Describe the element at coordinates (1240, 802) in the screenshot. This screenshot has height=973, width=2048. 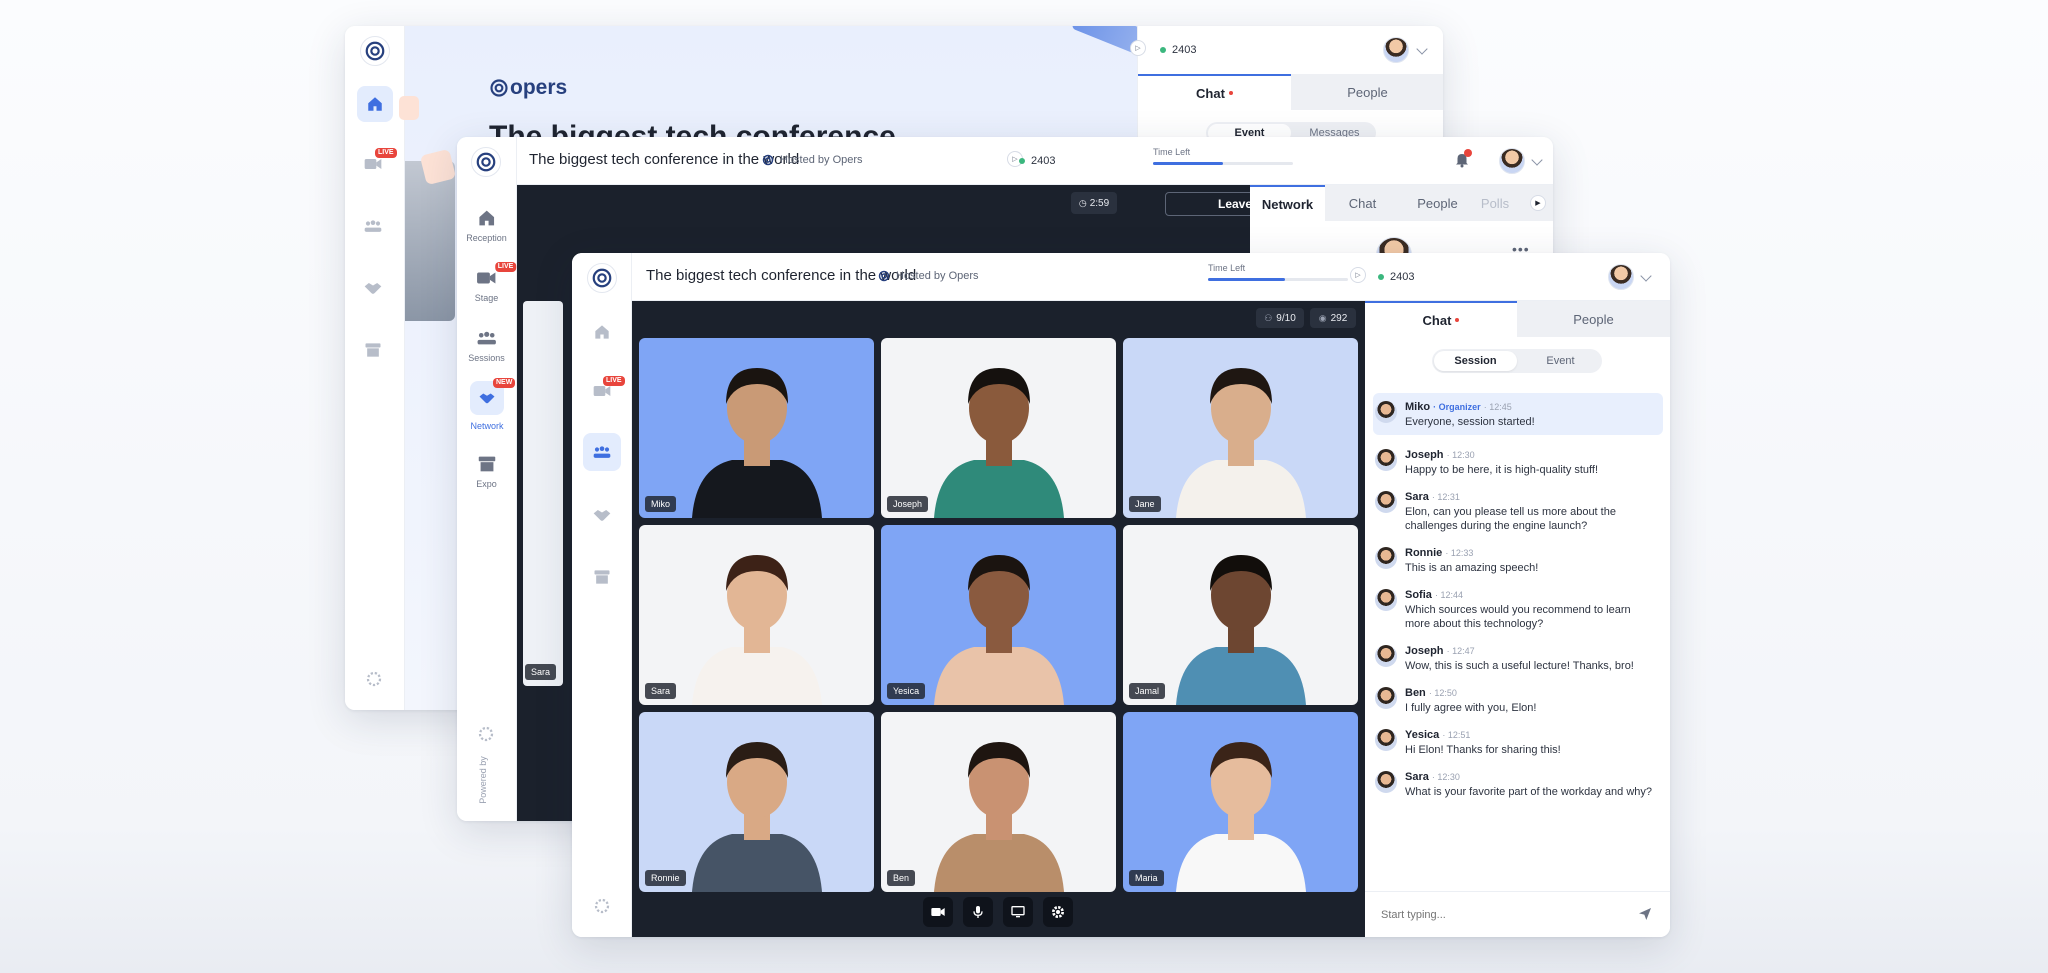
I see `video-tile: Maria` at that location.